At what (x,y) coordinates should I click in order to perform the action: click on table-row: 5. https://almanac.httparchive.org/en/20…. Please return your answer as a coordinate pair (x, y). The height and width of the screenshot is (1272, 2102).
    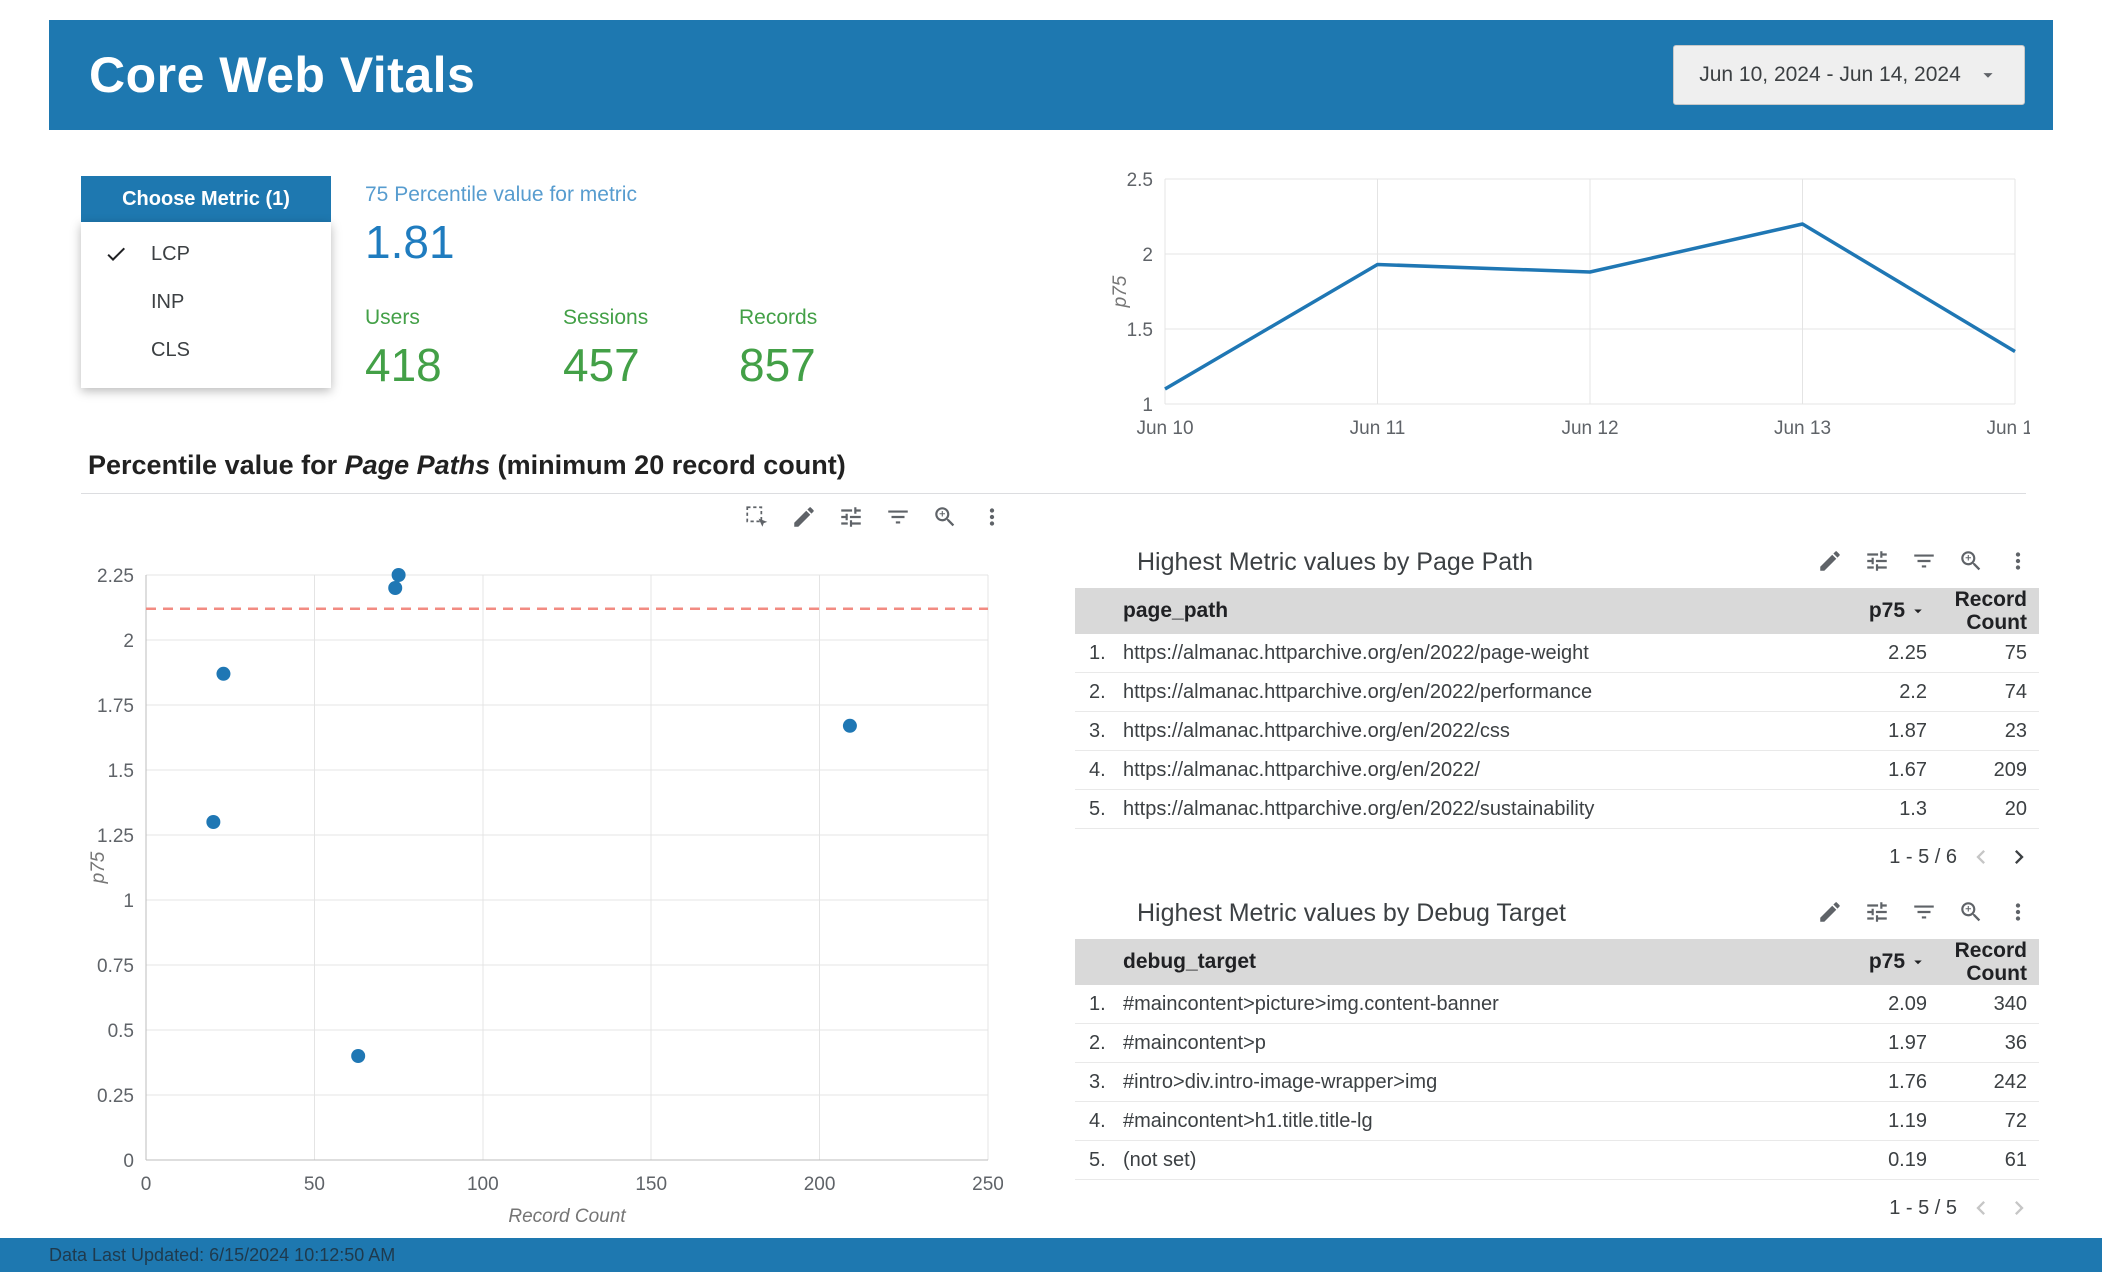
    Looking at the image, I should click on (1557, 809).